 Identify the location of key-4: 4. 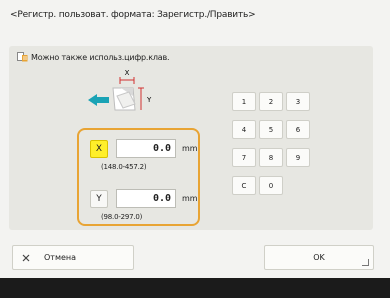
(244, 129).